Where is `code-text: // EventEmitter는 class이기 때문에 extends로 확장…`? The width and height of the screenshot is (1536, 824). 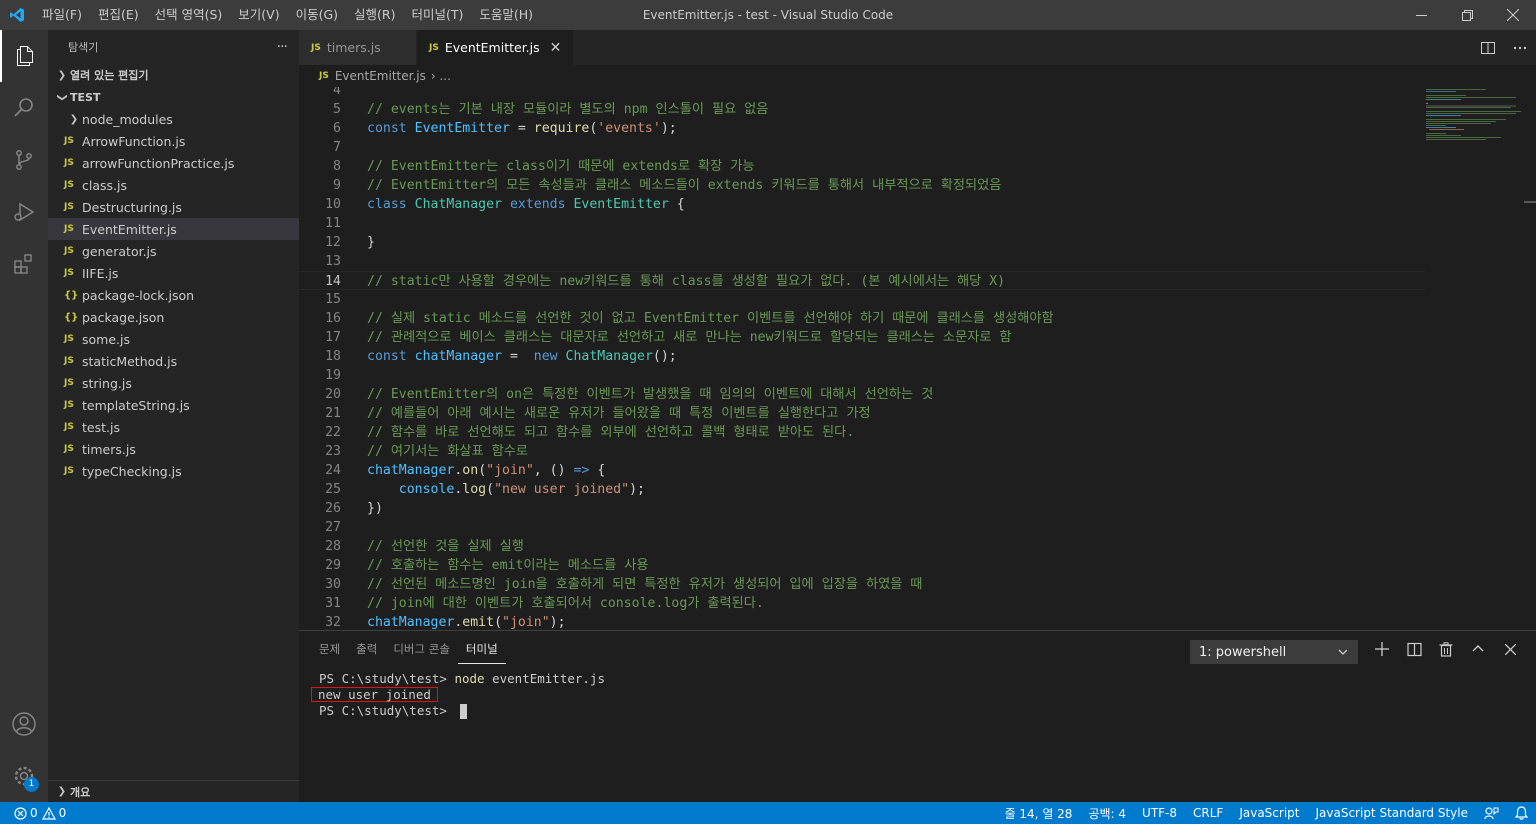
code-text: // EventEmitter는 class이기 때문에 extends로 확장… is located at coordinates (561, 166).